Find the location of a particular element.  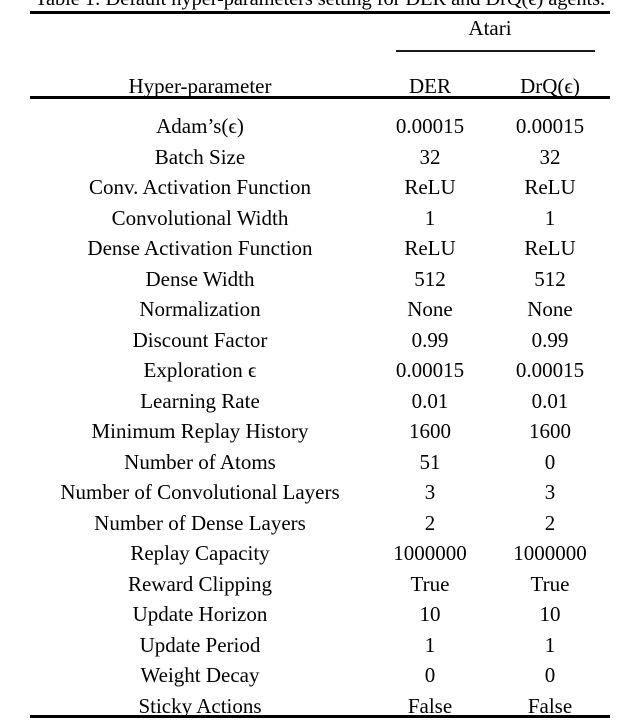

cell-hyper-parameter: Discount Factor is located at coordinates (200, 339).